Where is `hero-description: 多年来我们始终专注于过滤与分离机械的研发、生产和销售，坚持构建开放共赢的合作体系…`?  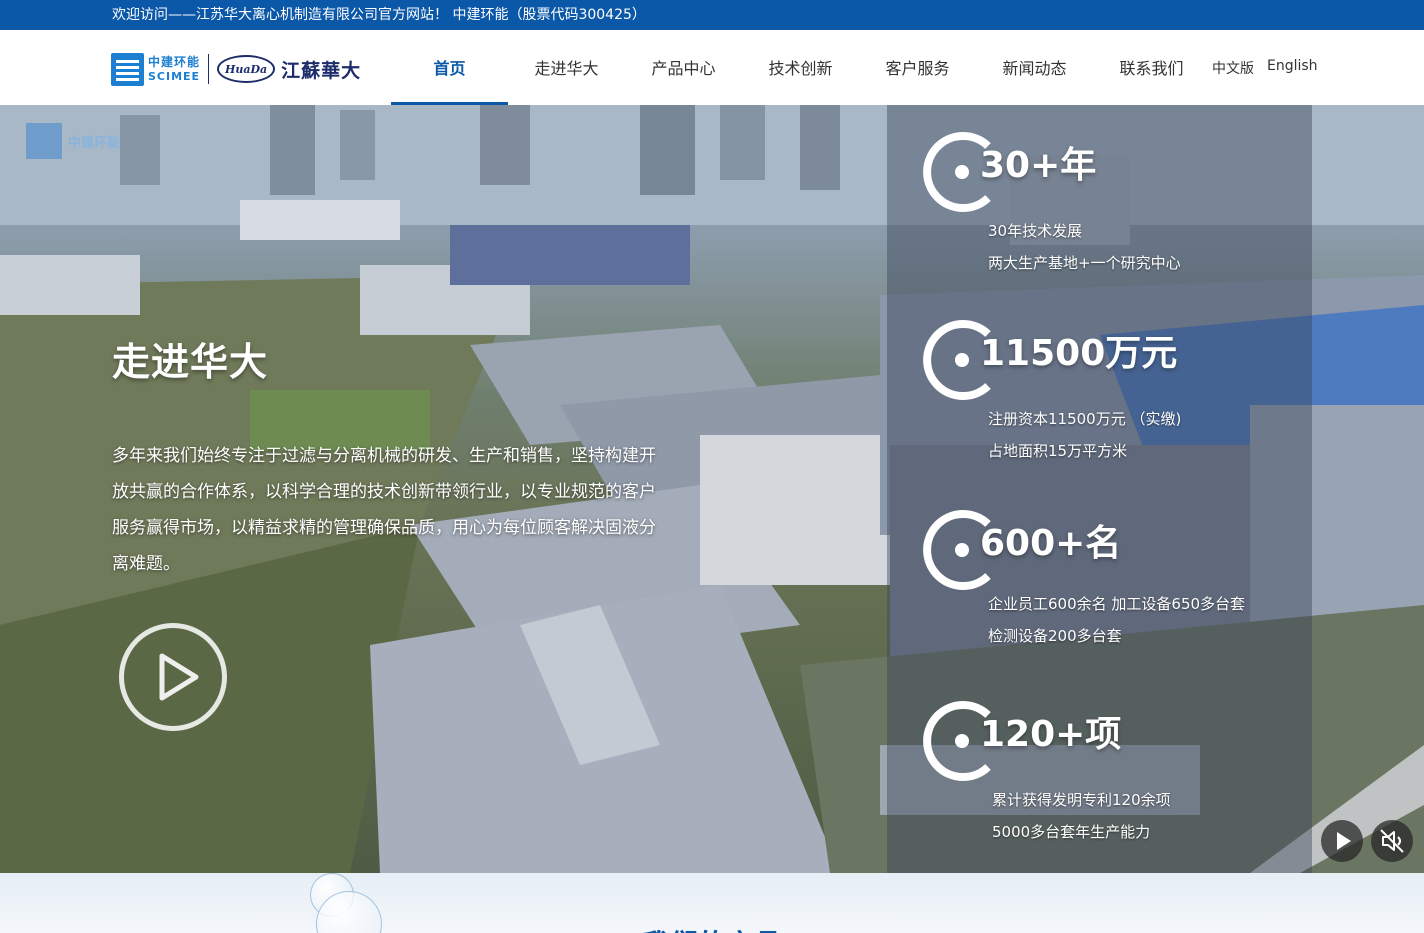 hero-description: 多年来我们始终专注于过滤与分离机械的研发、生产和销售，坚持构建开放共赢的合作体系… is located at coordinates (384, 510).